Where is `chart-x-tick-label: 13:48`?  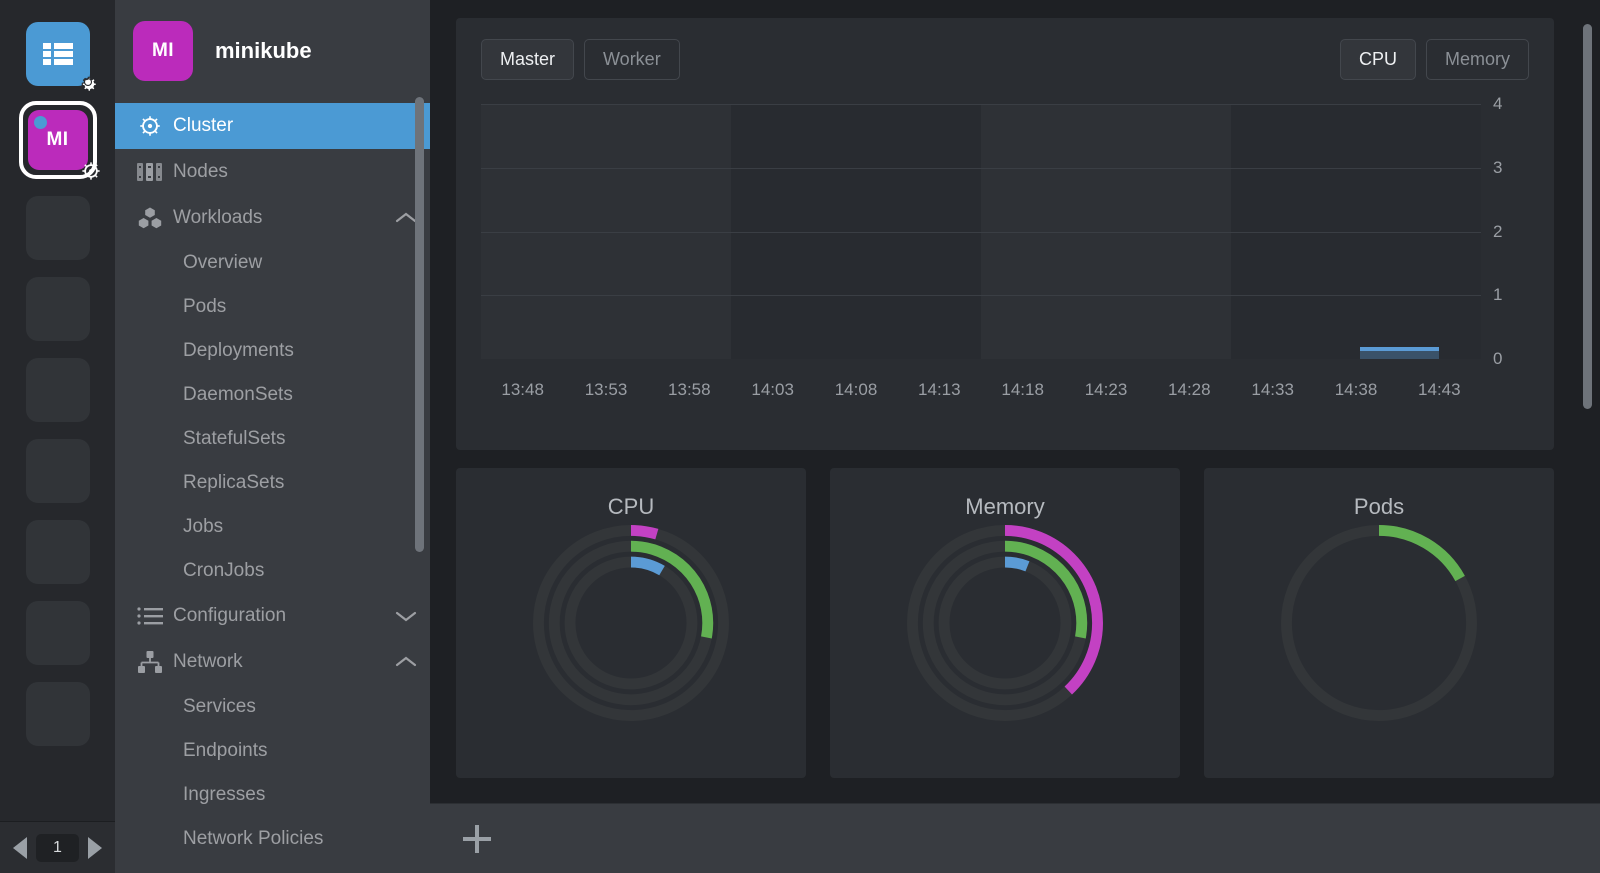
chart-x-tick-label: 13:48 is located at coordinates (522, 389).